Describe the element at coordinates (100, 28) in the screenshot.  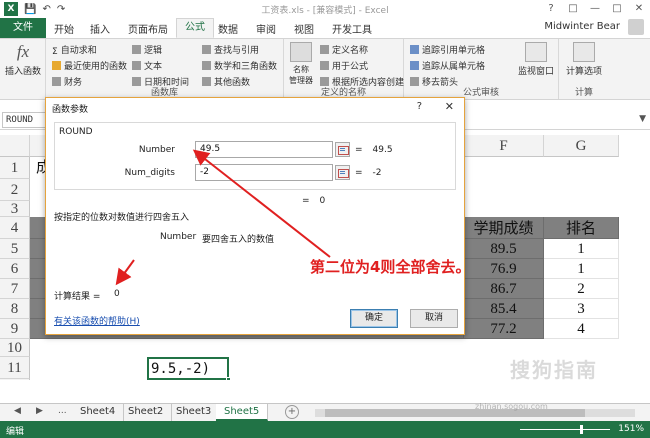
I see `tab-insert: 插入` at that location.